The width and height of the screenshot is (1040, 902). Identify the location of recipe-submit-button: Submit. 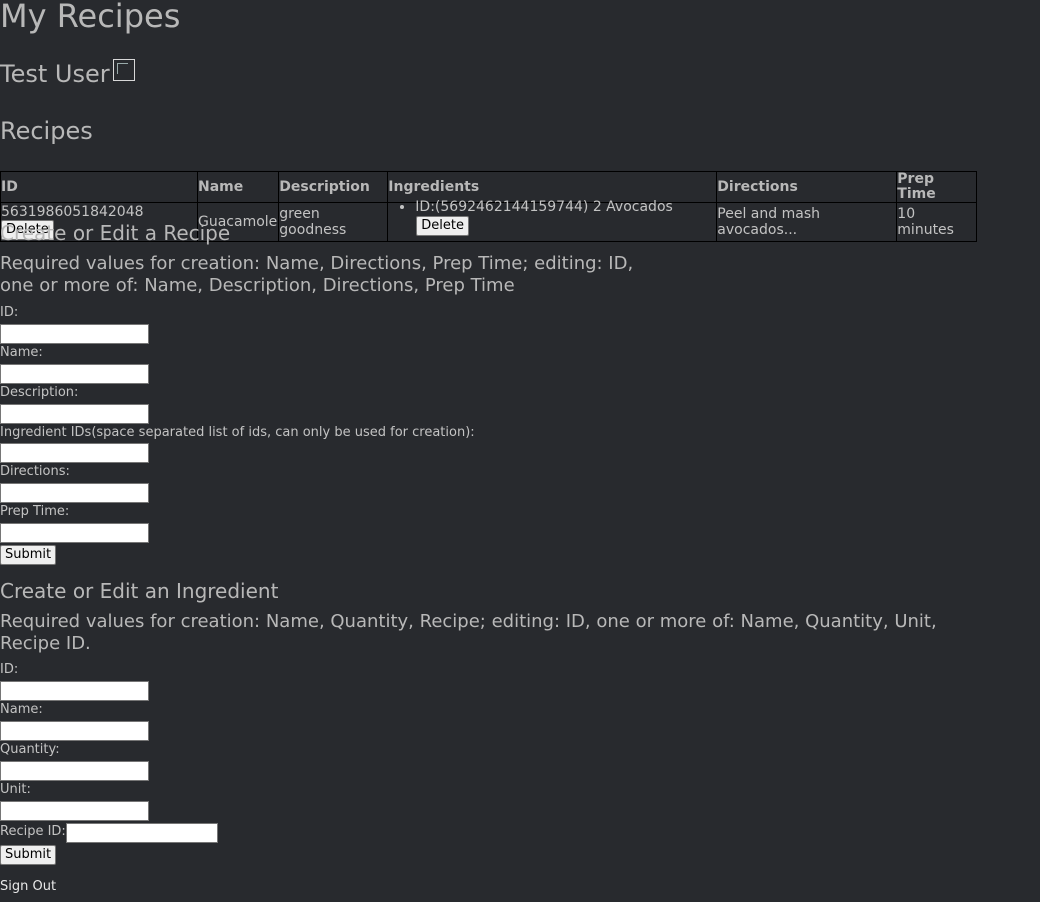
(28, 555).